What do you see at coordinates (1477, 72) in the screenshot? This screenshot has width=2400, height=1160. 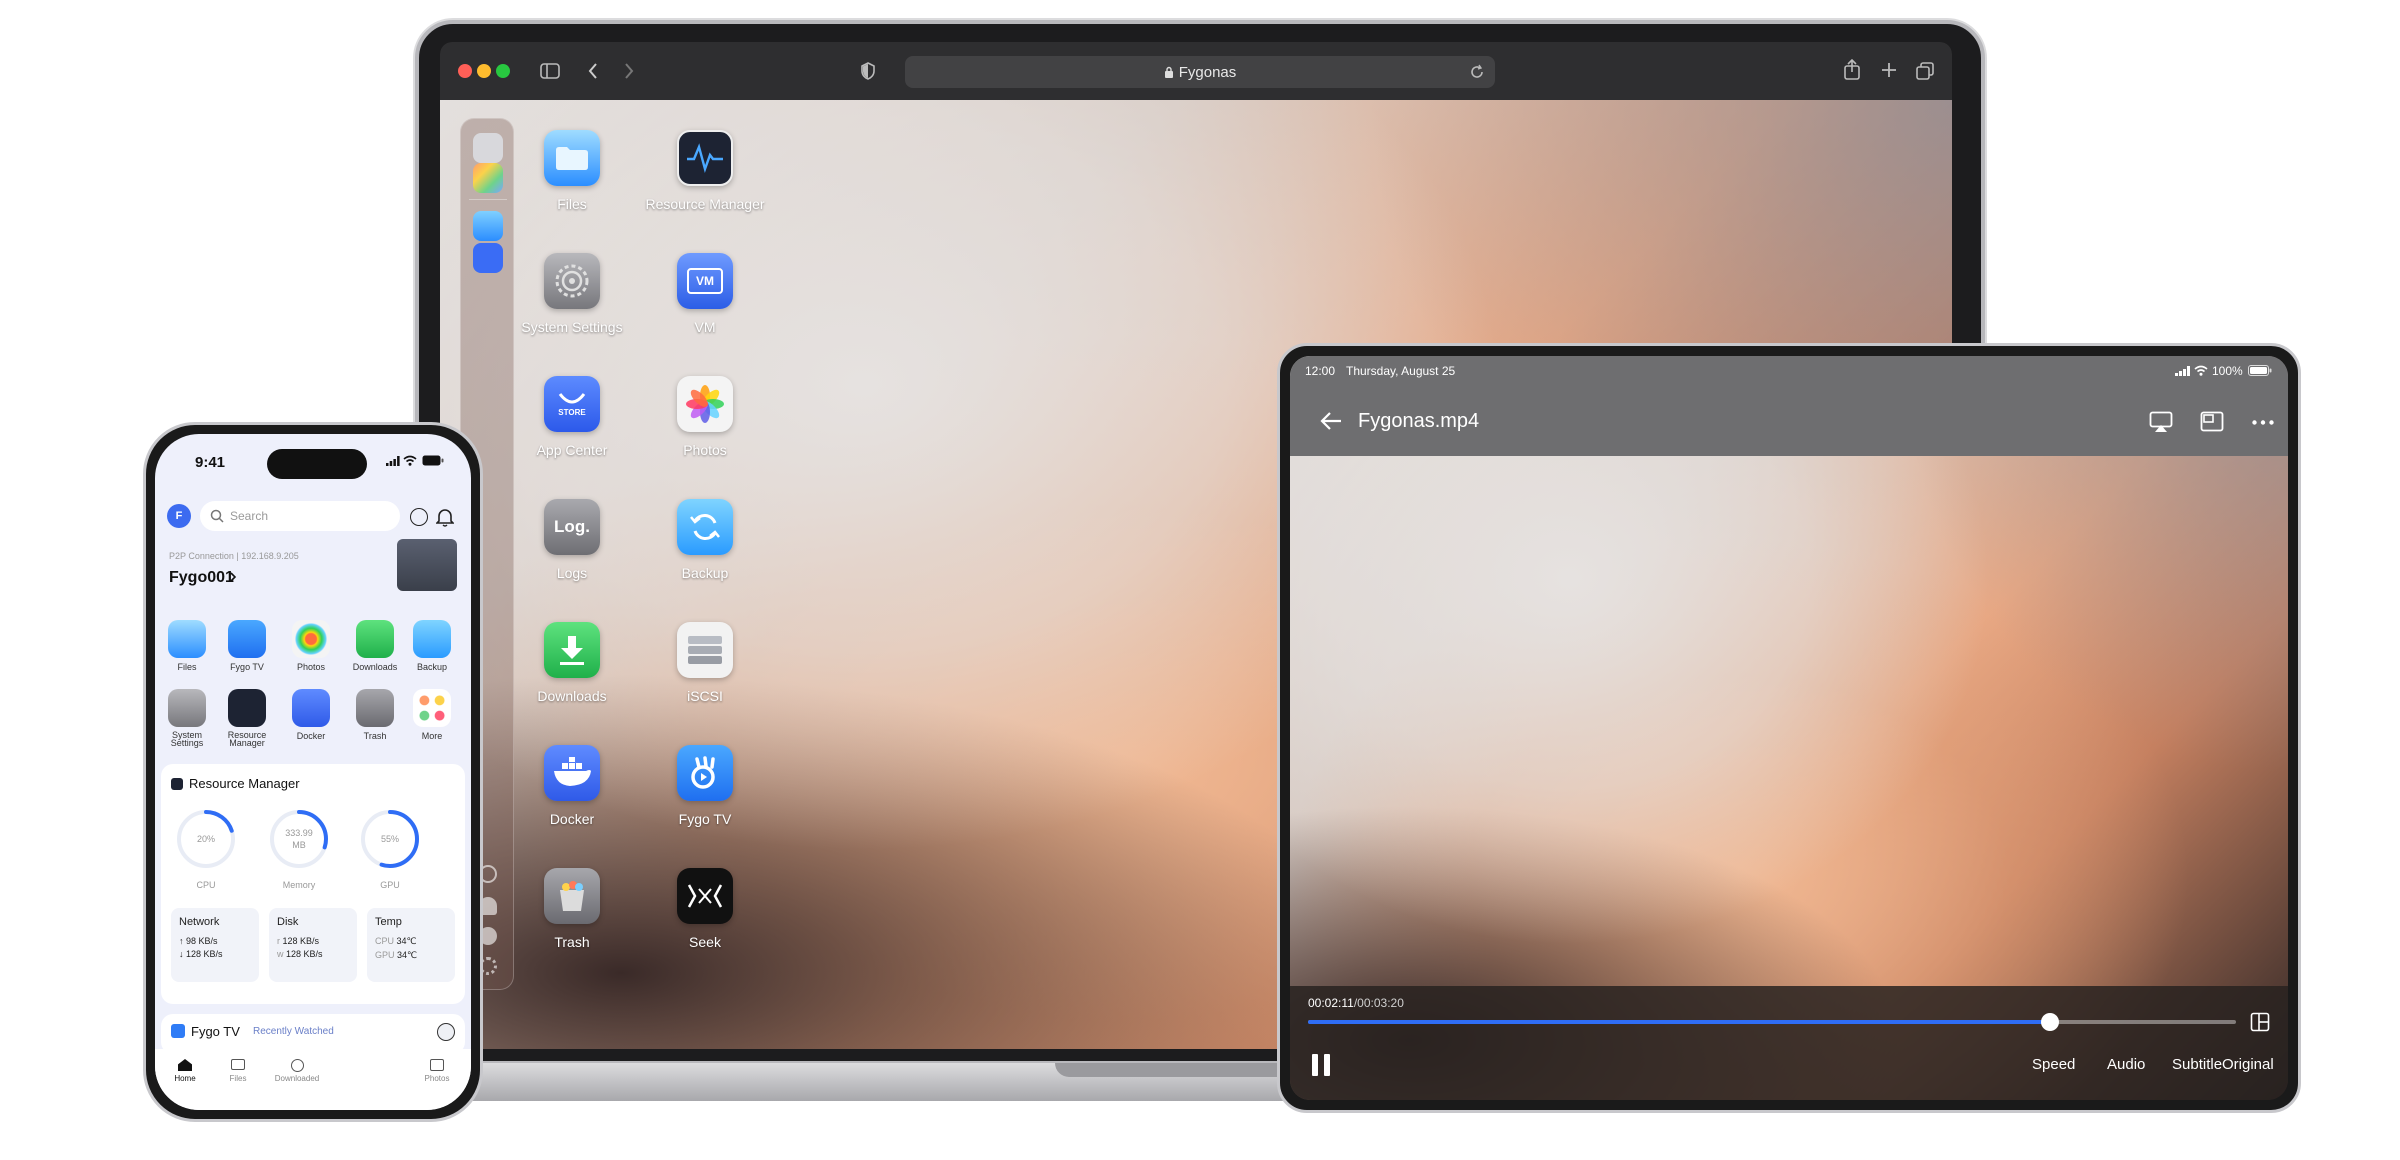 I see `reload-icon` at bounding box center [1477, 72].